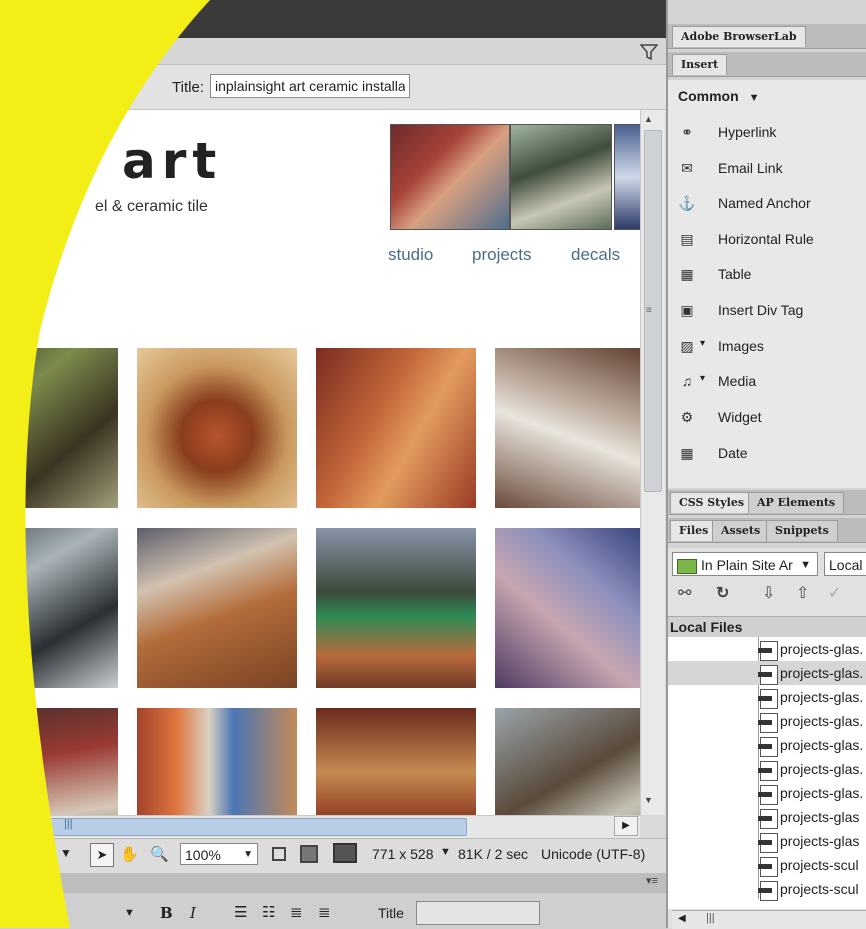 The width and height of the screenshot is (866, 929). Describe the element at coordinates (802, 593) in the screenshot. I see `put-files-icon: ⇧` at that location.